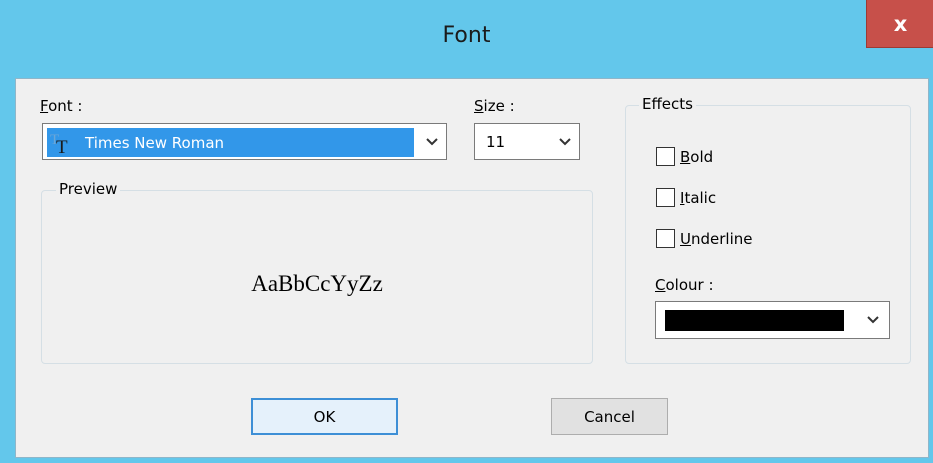  Describe the element at coordinates (230, 143) in the screenshot. I see `font-selected-item: T T Times New Roman` at that location.